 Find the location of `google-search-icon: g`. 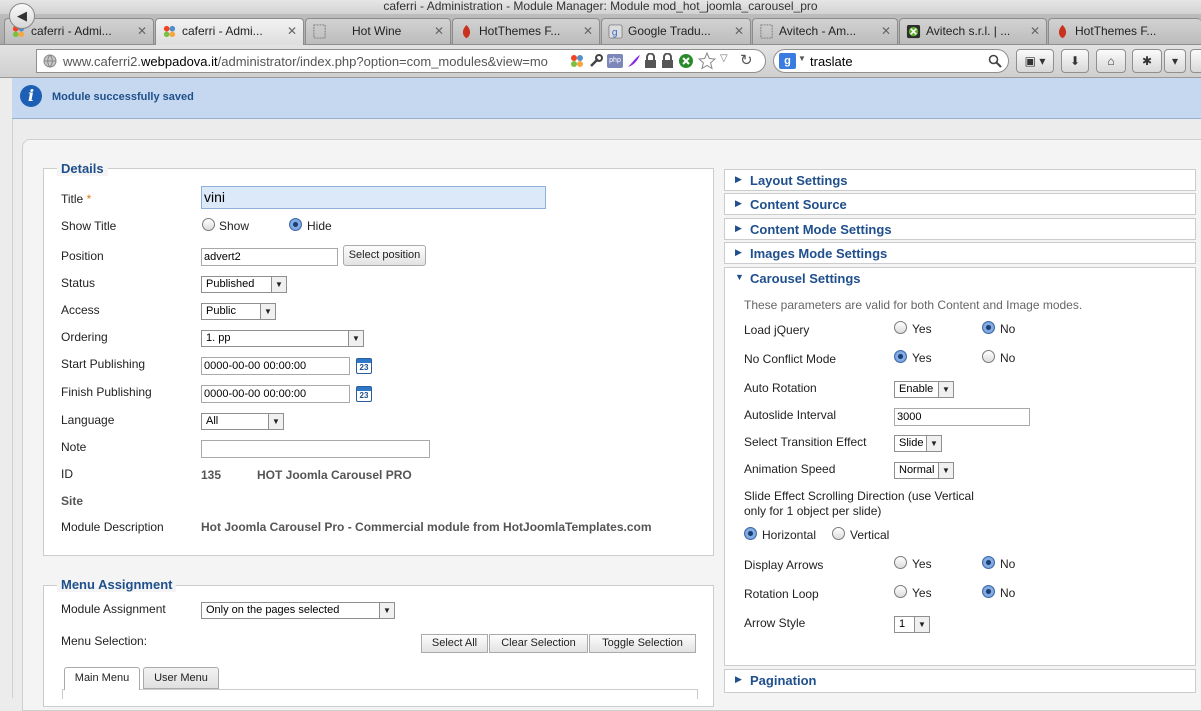

google-search-icon: g is located at coordinates (787, 61).